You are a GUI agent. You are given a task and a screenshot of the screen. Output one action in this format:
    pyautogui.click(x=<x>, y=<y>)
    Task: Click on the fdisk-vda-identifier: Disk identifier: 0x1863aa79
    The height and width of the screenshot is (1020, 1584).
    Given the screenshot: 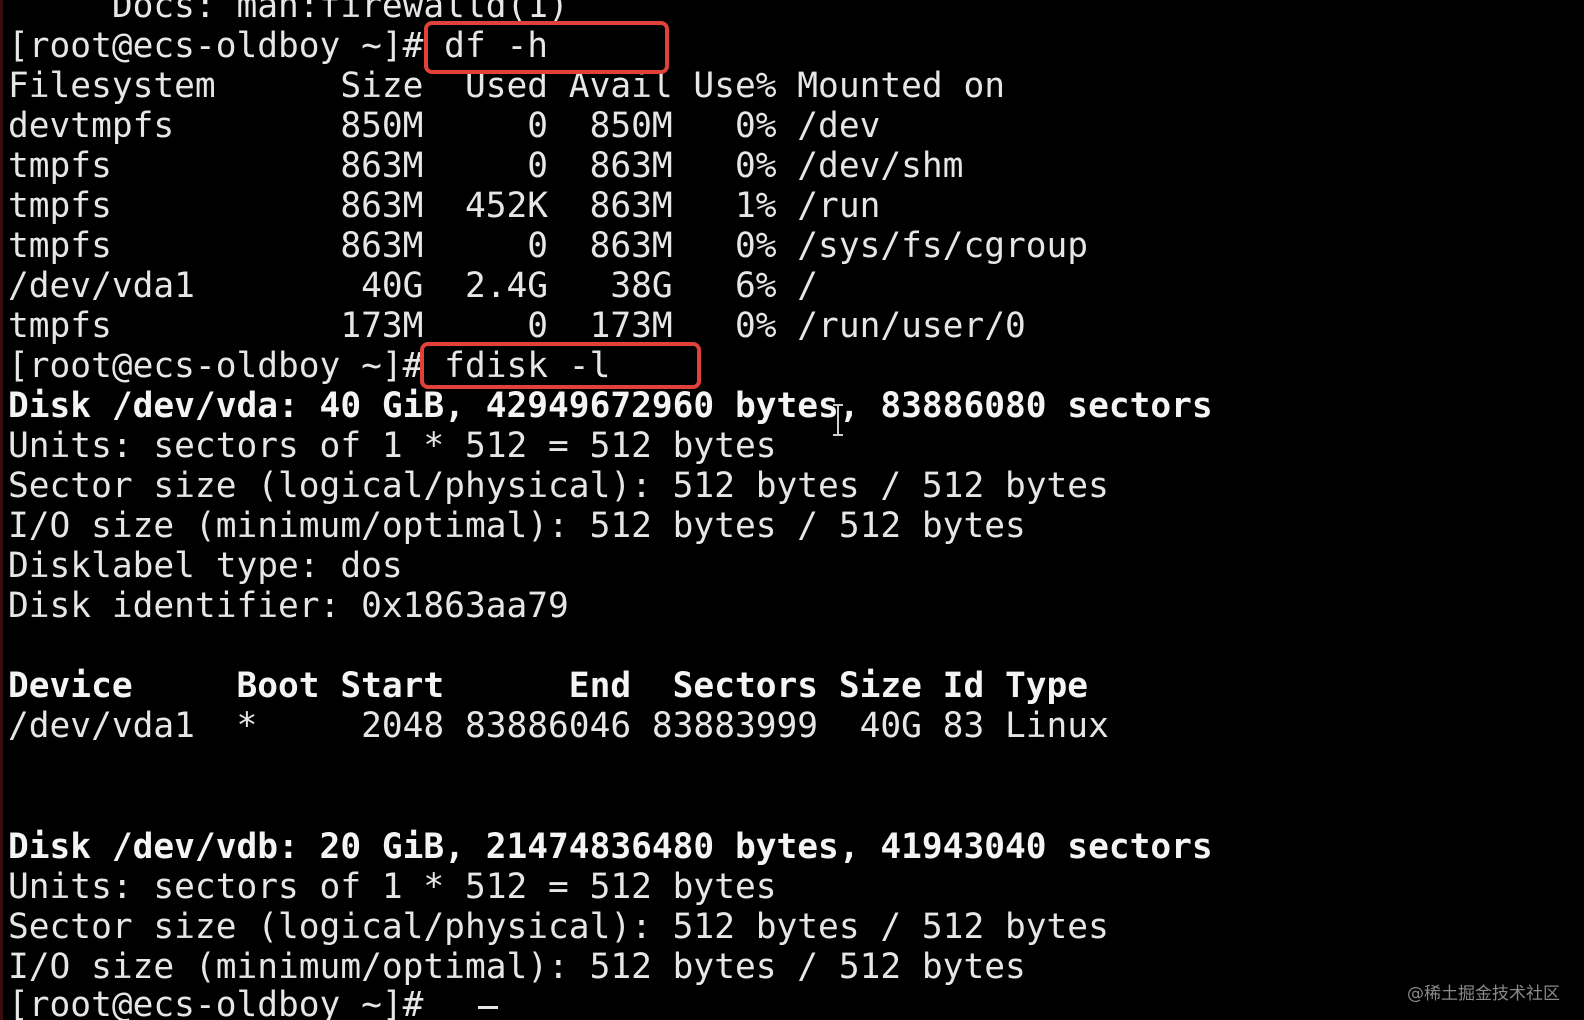 What is the action you would take?
    pyautogui.click(x=288, y=606)
    